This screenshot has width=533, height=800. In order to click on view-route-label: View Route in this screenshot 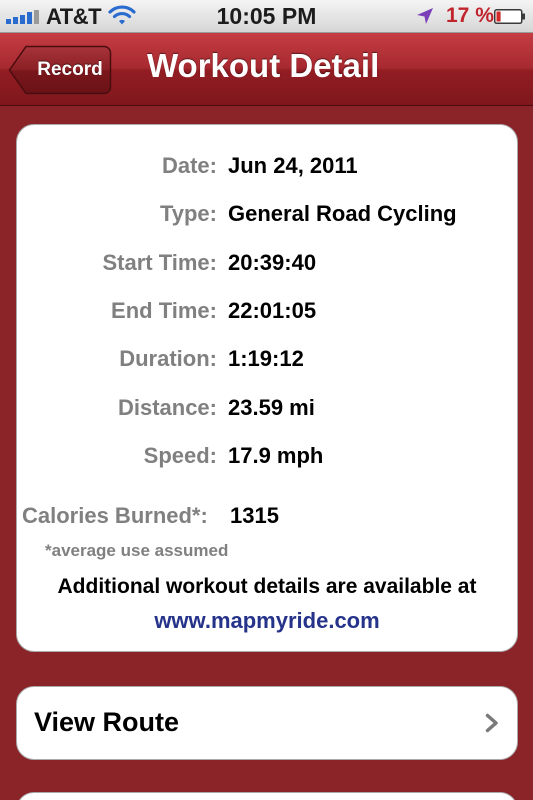, I will do `click(107, 722)`.